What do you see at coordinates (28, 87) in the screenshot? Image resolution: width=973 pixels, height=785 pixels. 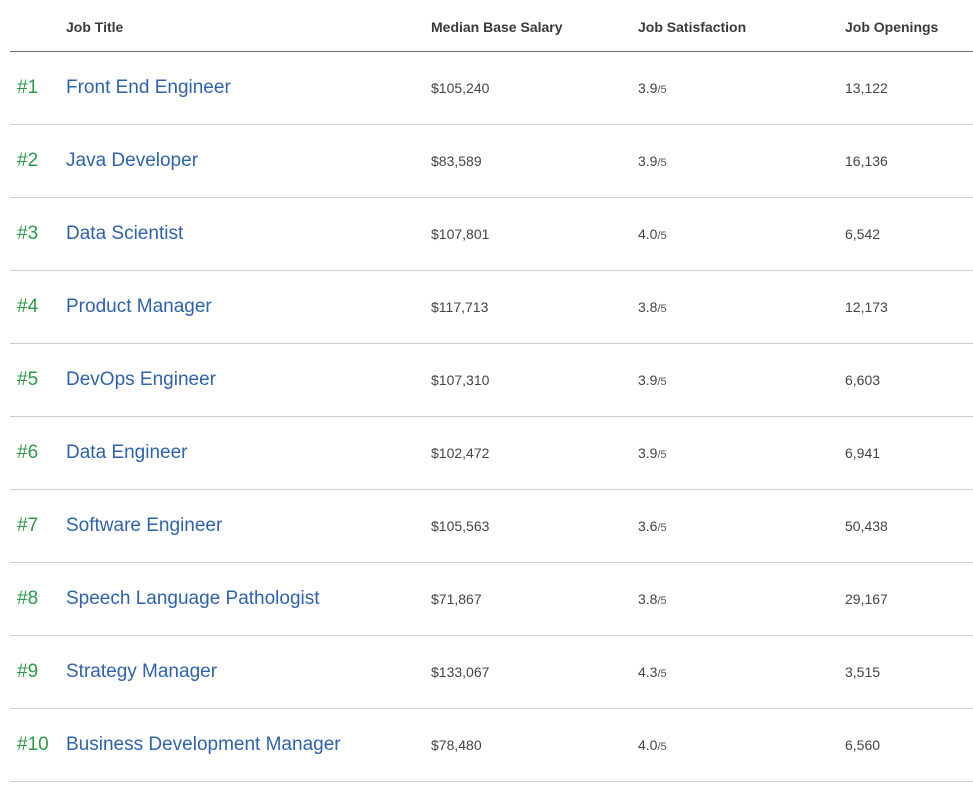 I see `rank-number: #1` at bounding box center [28, 87].